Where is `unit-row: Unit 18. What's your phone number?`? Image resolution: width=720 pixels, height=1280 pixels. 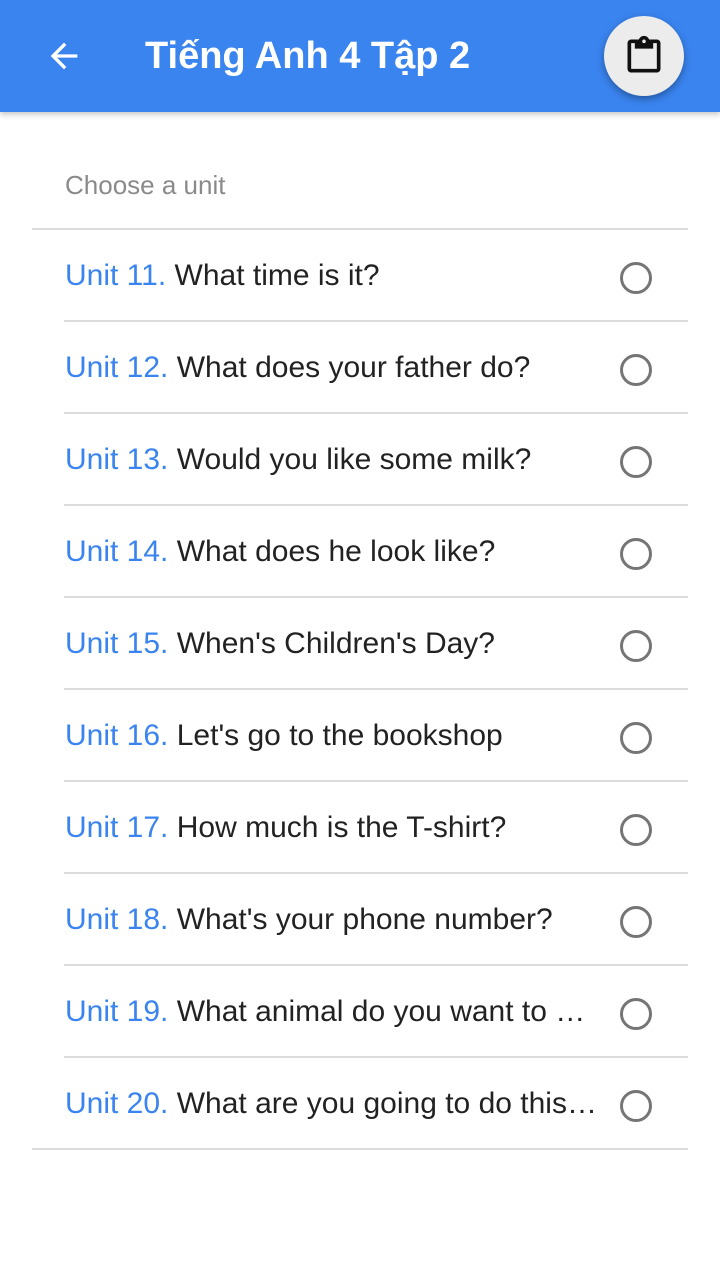 unit-row: Unit 18. What's your phone number? is located at coordinates (360, 920).